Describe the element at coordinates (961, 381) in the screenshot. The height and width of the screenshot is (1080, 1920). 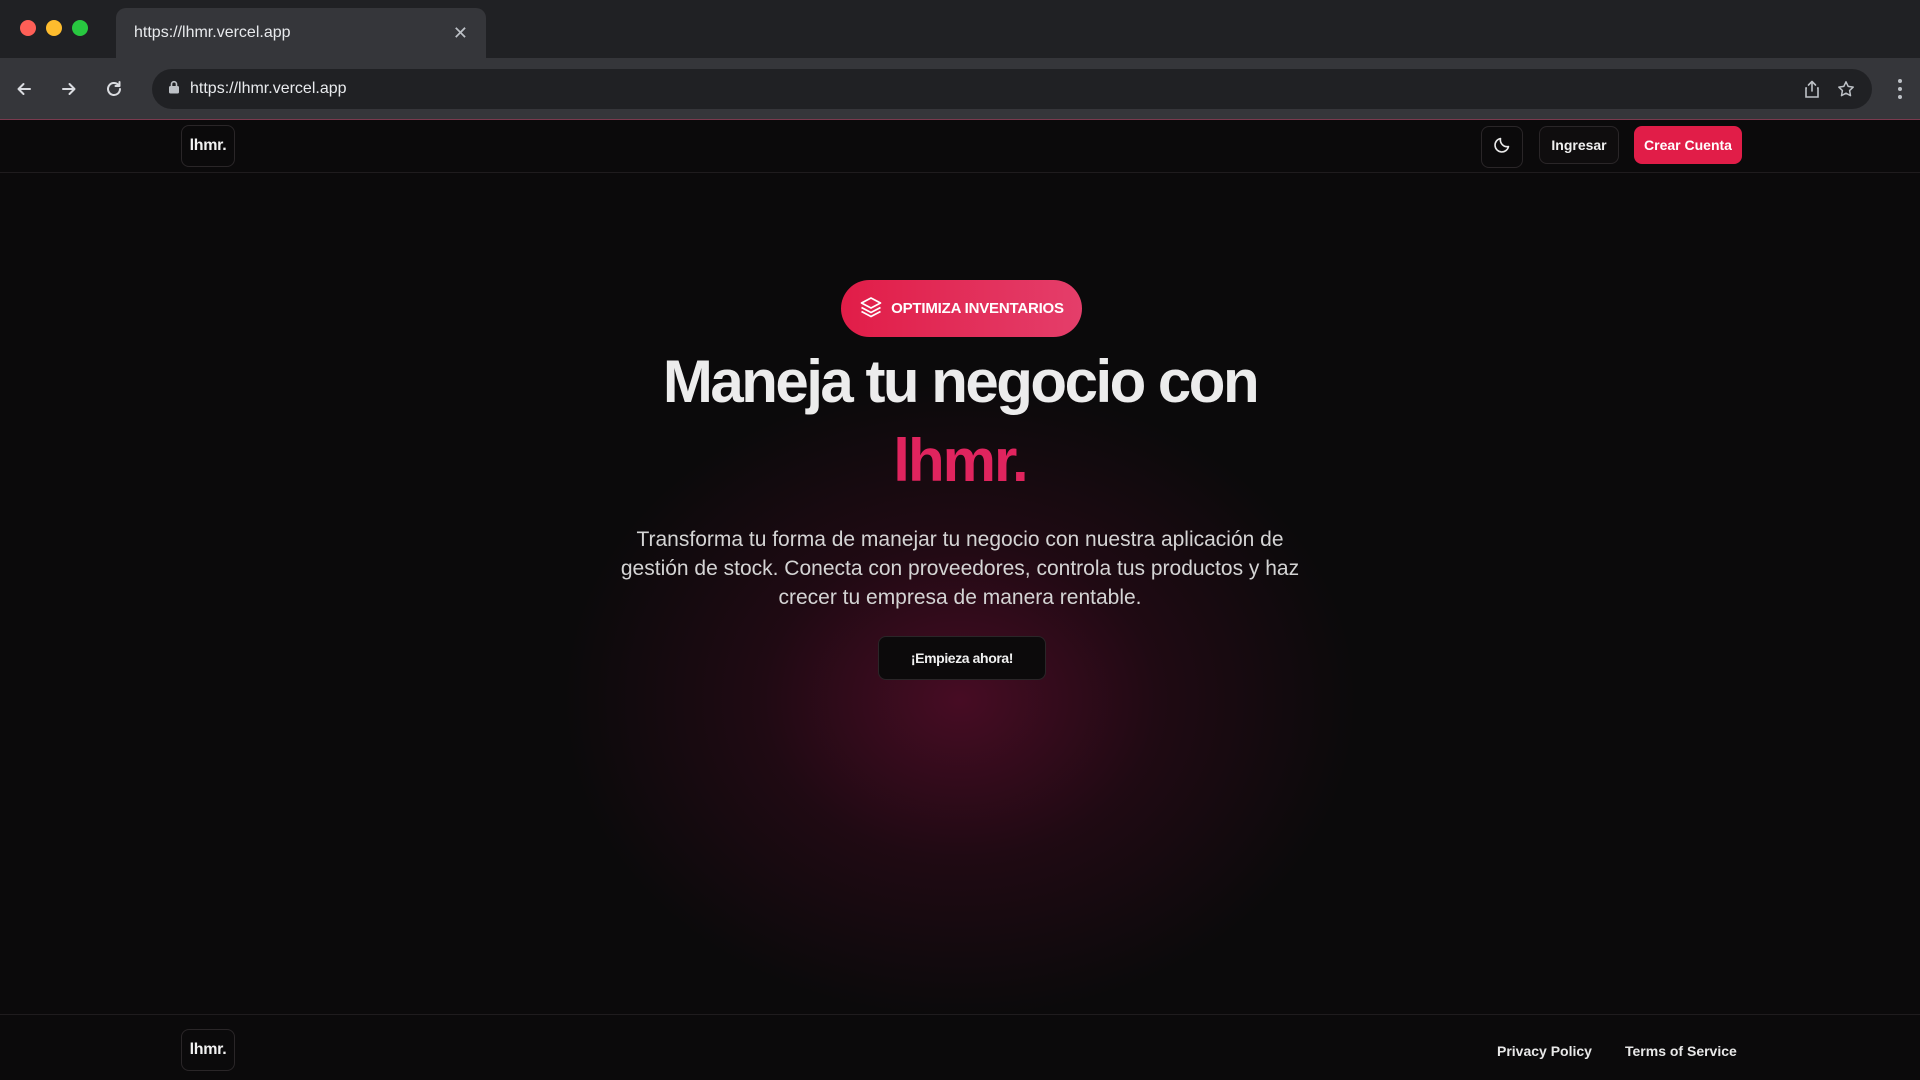
I see `hero-headline: Maneja tu negocio con` at that location.